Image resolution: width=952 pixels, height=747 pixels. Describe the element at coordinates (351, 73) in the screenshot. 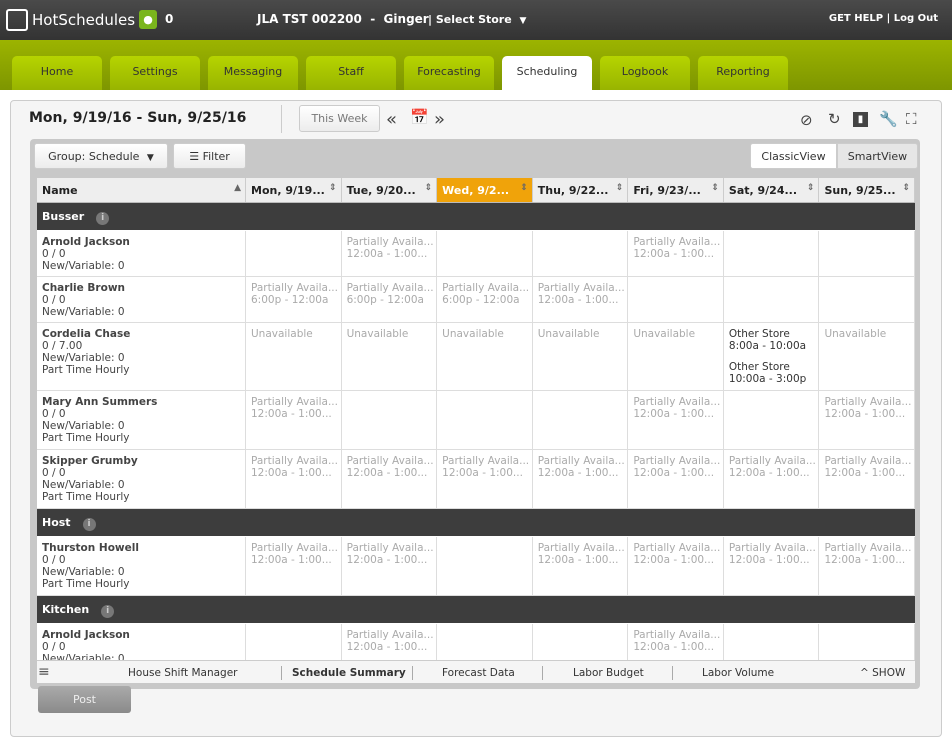

I see `tab-staff: Staff` at that location.